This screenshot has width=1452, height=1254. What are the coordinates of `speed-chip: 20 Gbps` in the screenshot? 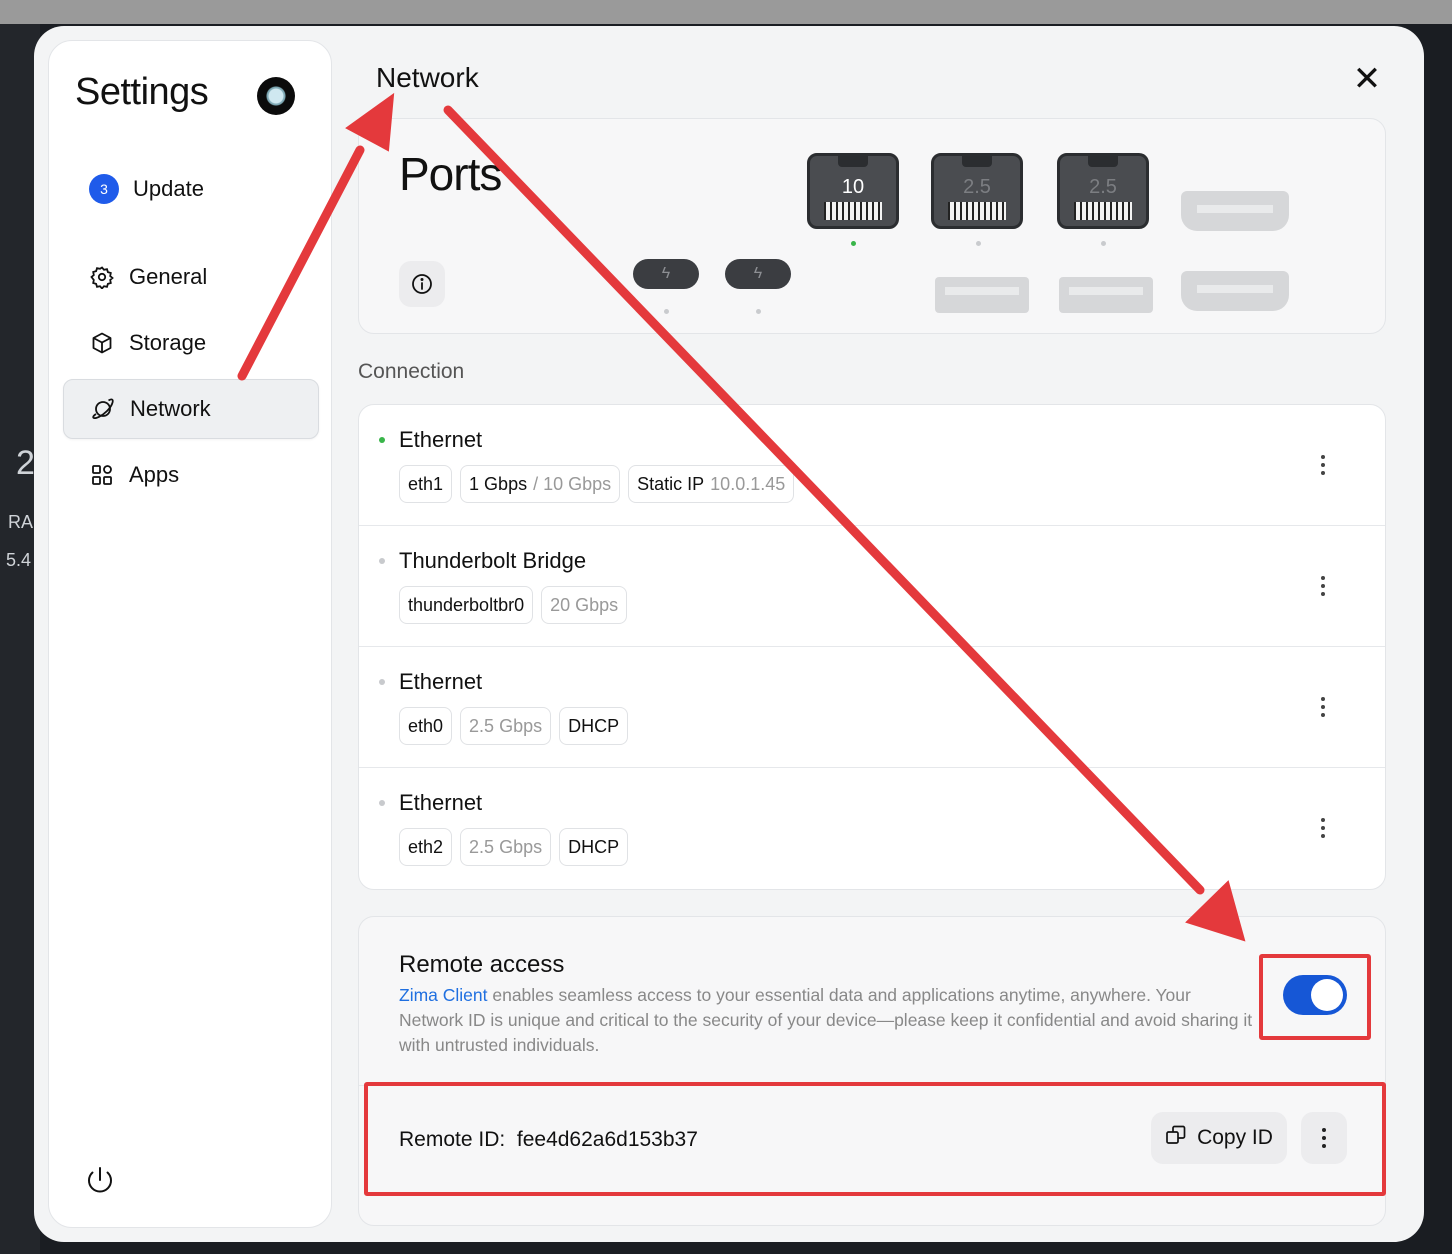 It's located at (584, 605).